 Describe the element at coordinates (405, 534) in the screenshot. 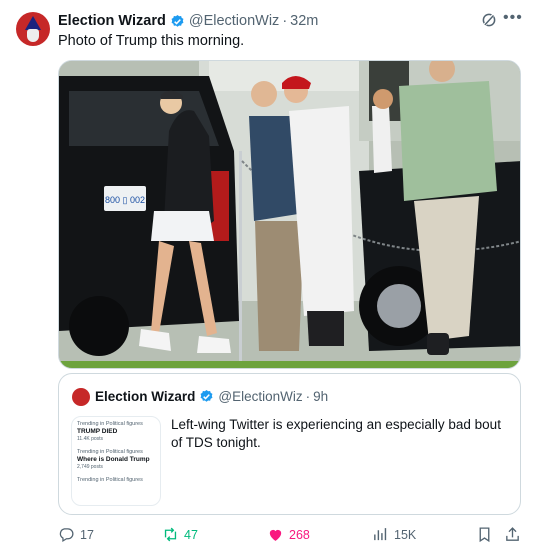

I see `views-count: 15K` at that location.